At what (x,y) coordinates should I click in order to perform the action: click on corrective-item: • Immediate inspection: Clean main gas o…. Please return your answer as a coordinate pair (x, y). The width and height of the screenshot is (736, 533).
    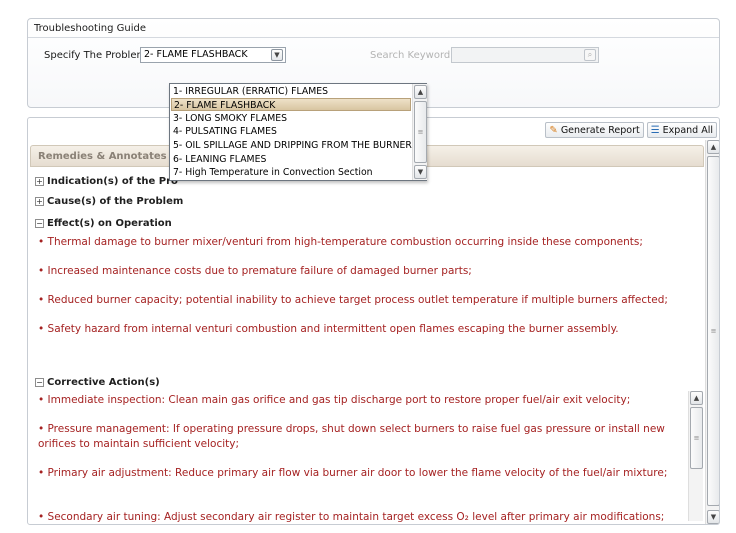
    Looking at the image, I should click on (334, 400).